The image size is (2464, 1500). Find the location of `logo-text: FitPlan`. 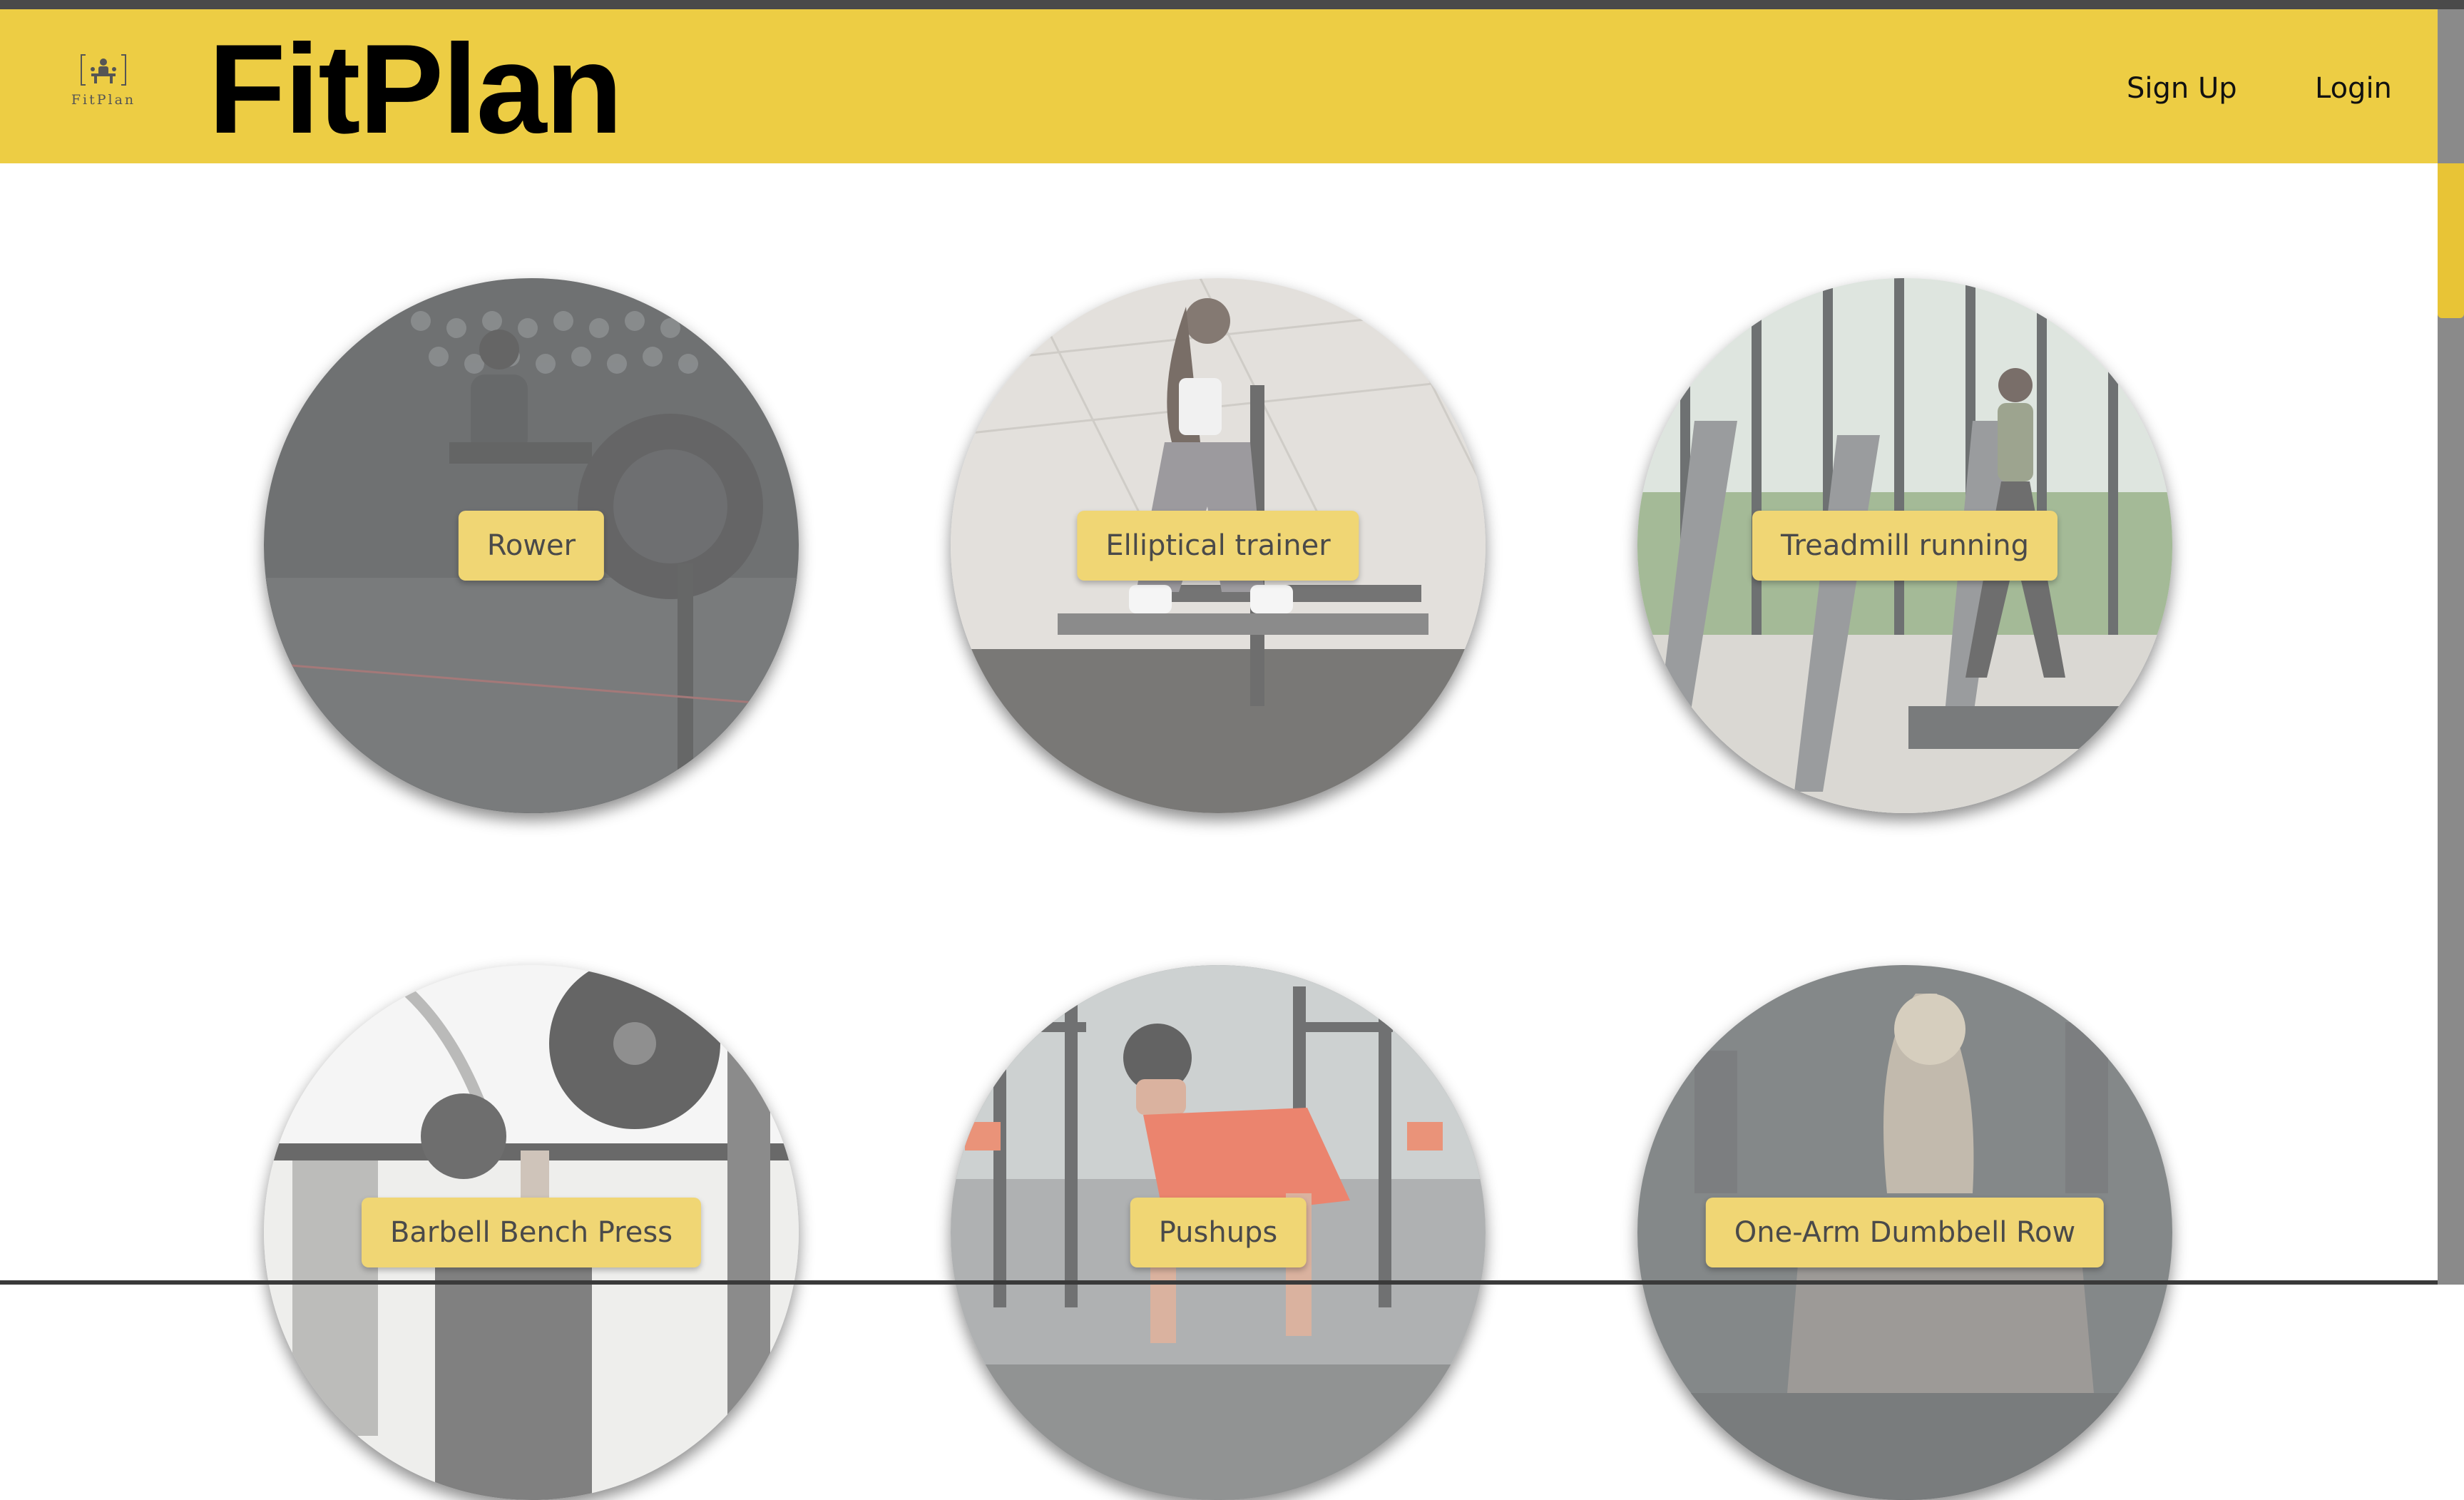

logo-text: FitPlan is located at coordinates (104, 100).